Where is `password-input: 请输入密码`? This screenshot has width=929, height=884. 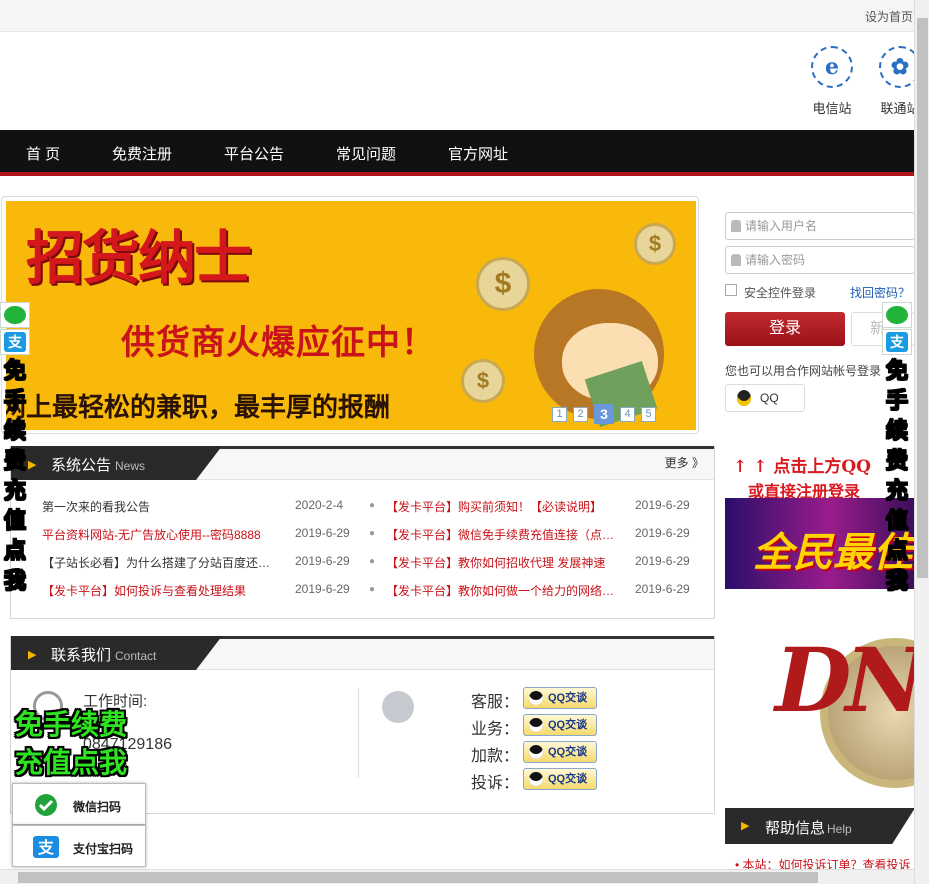 password-input: 请输入密码 is located at coordinates (820, 260).